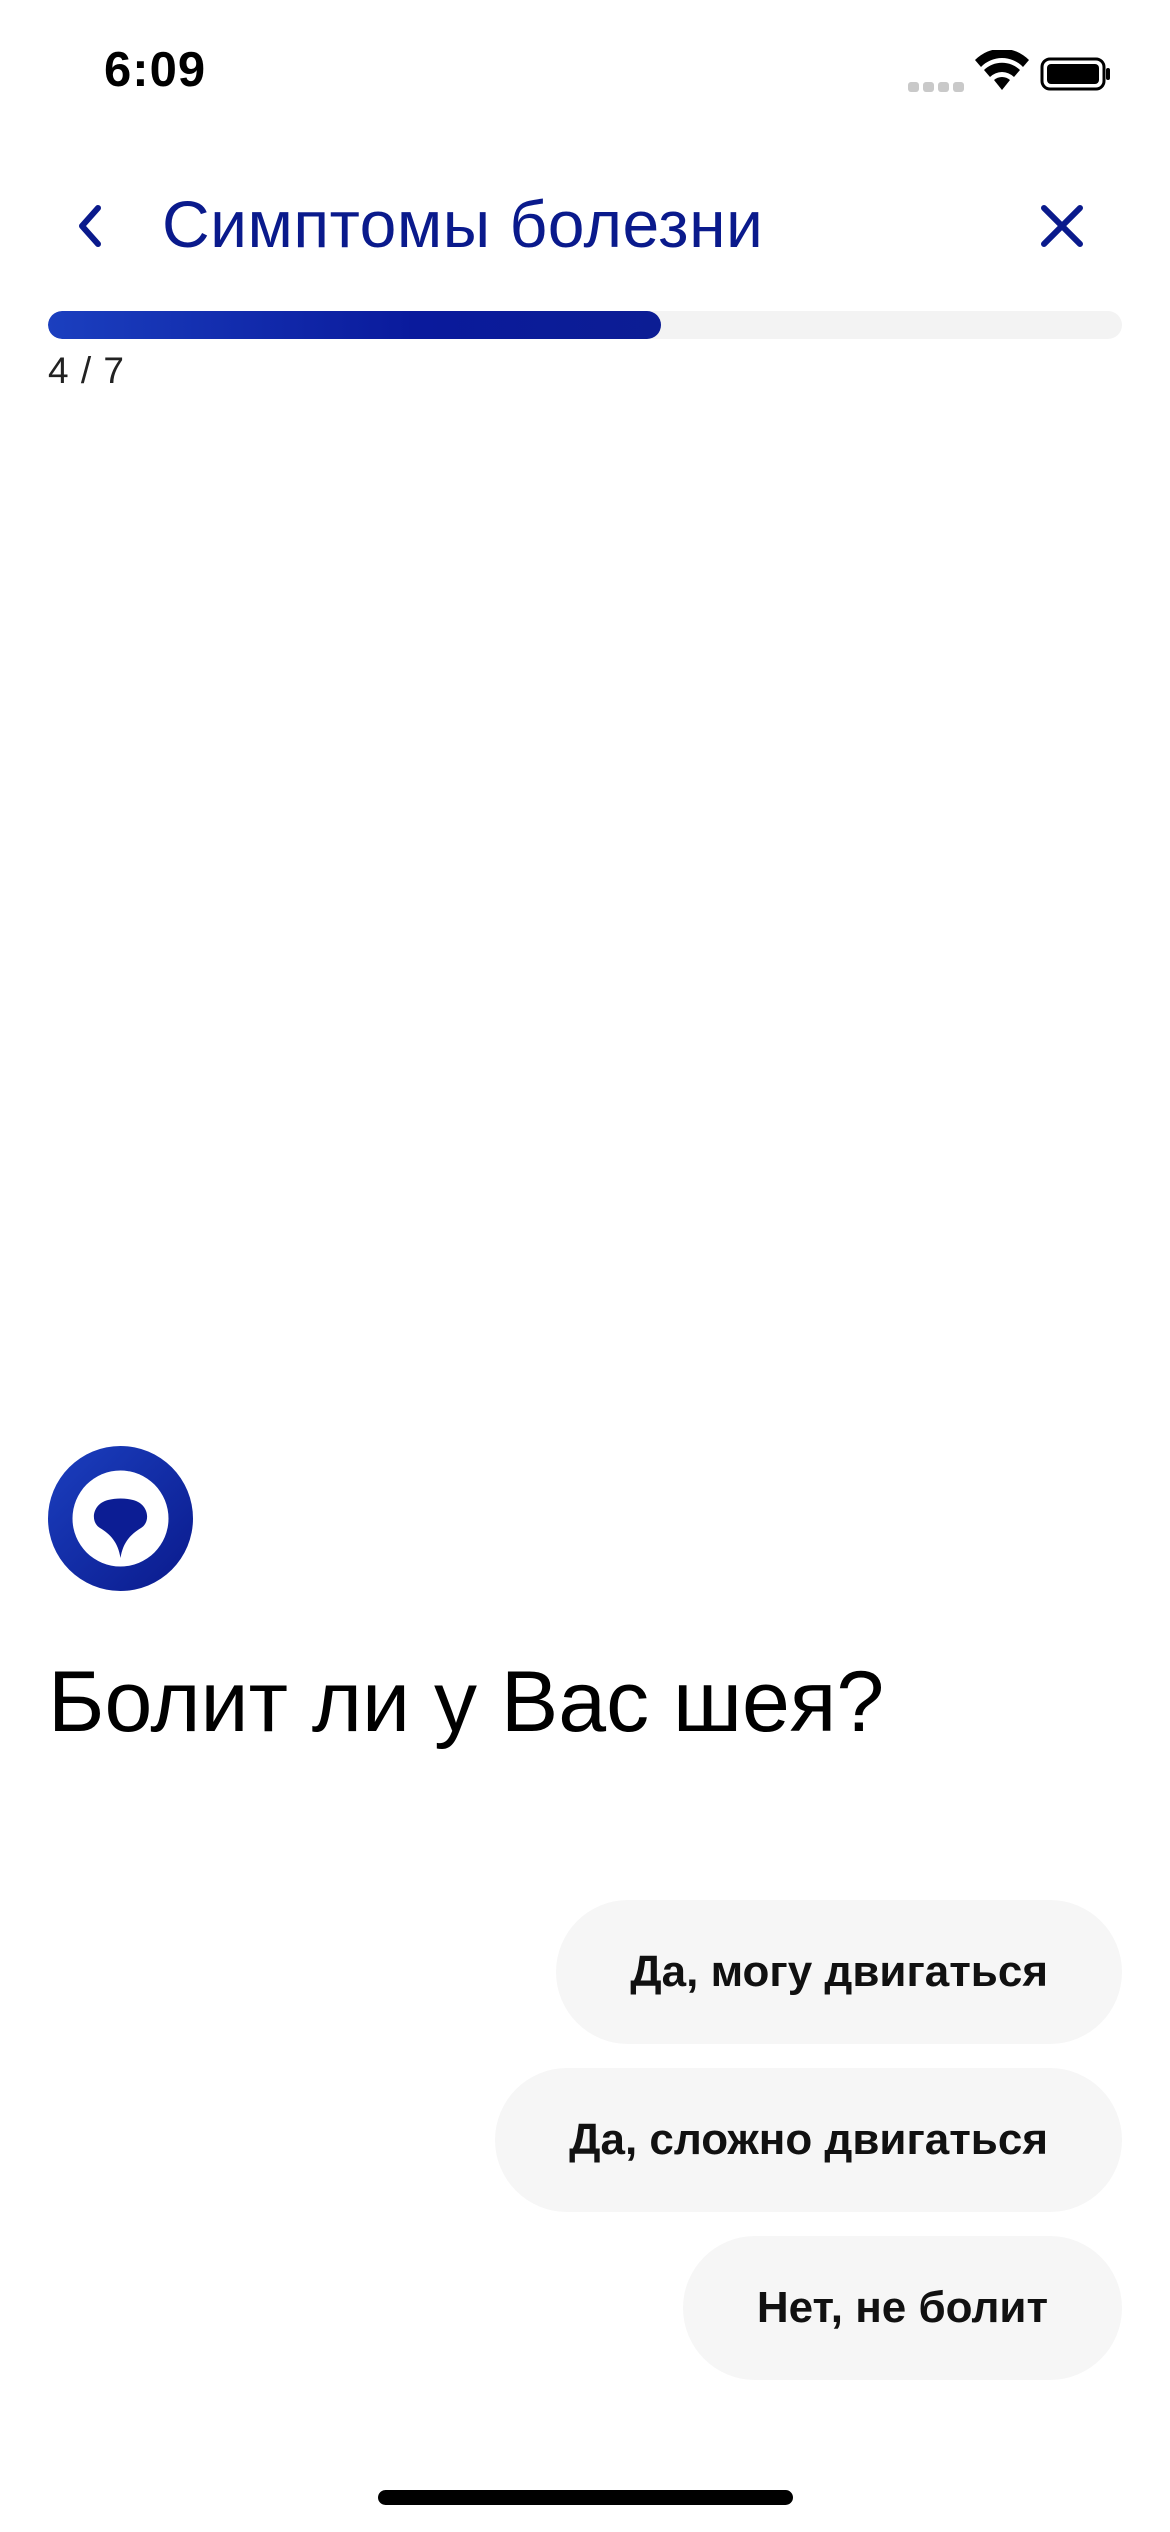 This screenshot has height=2532, width=1170. I want to click on back-button, so click(90, 226).